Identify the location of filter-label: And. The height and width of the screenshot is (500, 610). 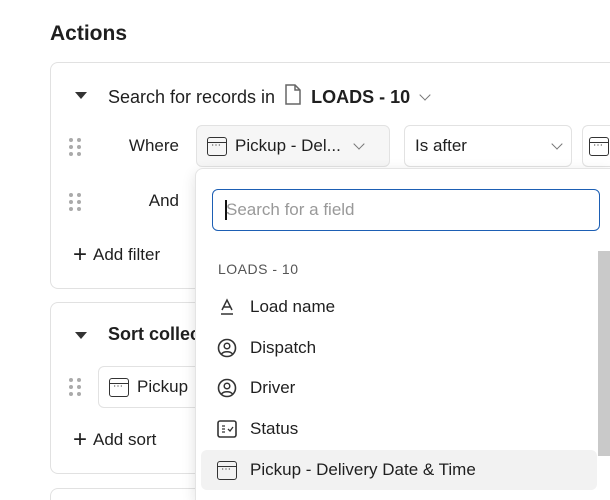
(163, 200).